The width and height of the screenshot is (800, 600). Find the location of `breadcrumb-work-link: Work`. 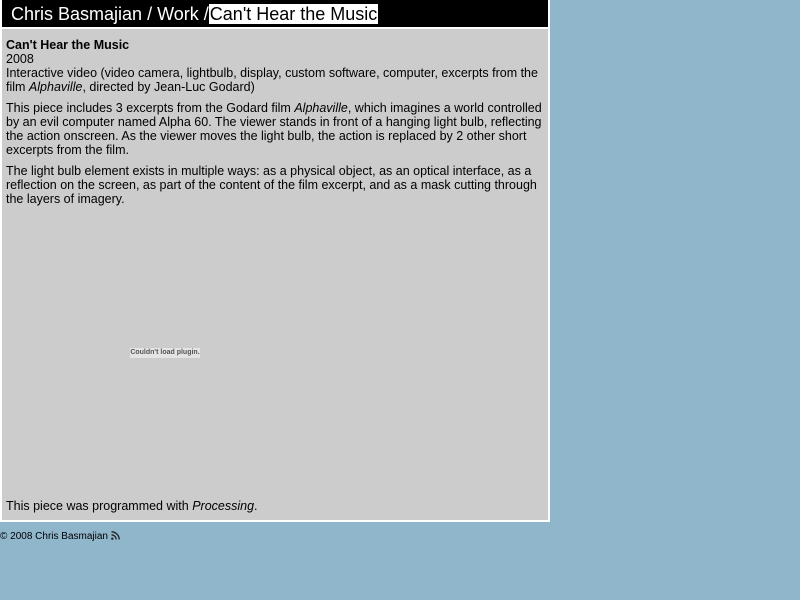

breadcrumb-work-link: Work is located at coordinates (178, 14).